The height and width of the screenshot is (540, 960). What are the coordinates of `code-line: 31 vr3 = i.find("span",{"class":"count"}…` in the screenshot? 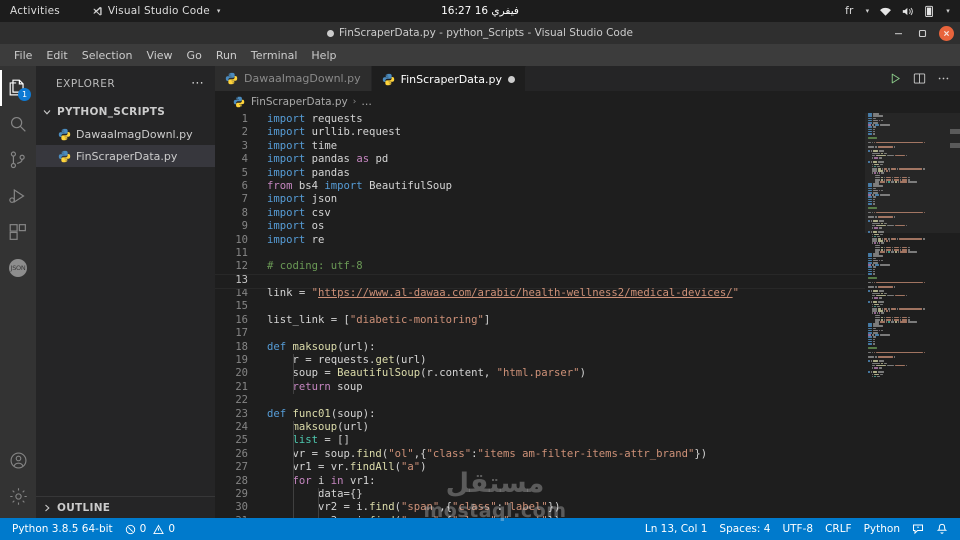 It's located at (540, 516).